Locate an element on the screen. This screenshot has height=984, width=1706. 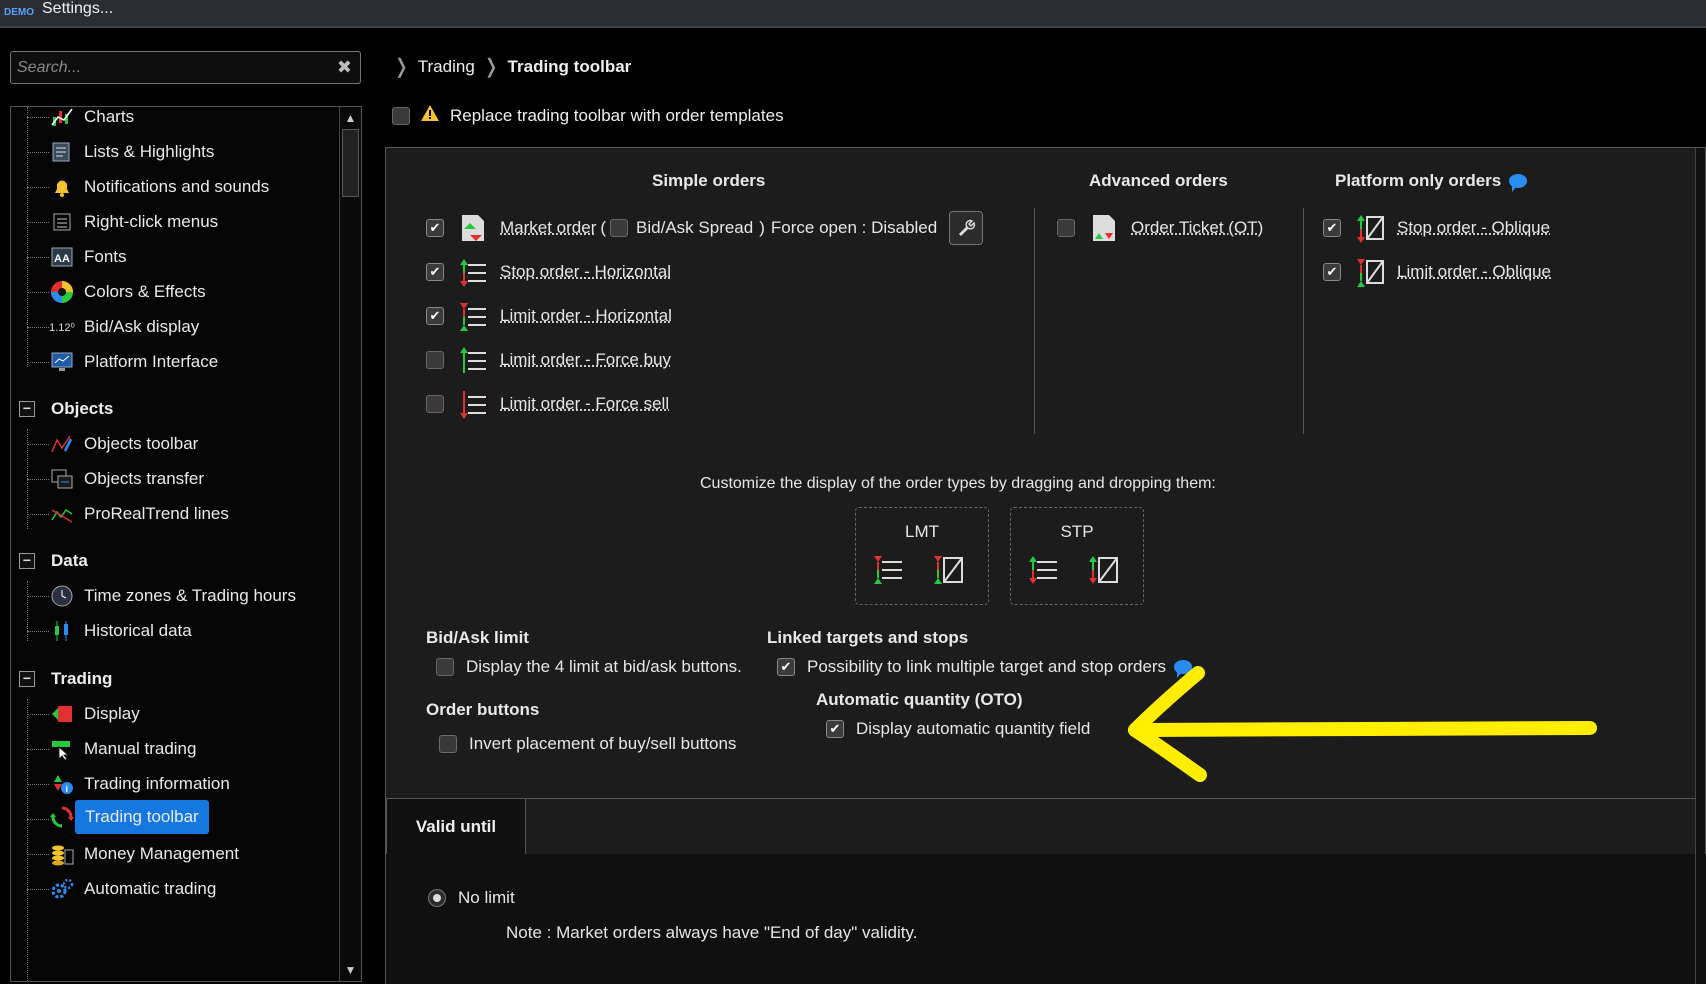
force-buy-link: Limit order - Force buy is located at coordinates (585, 360).